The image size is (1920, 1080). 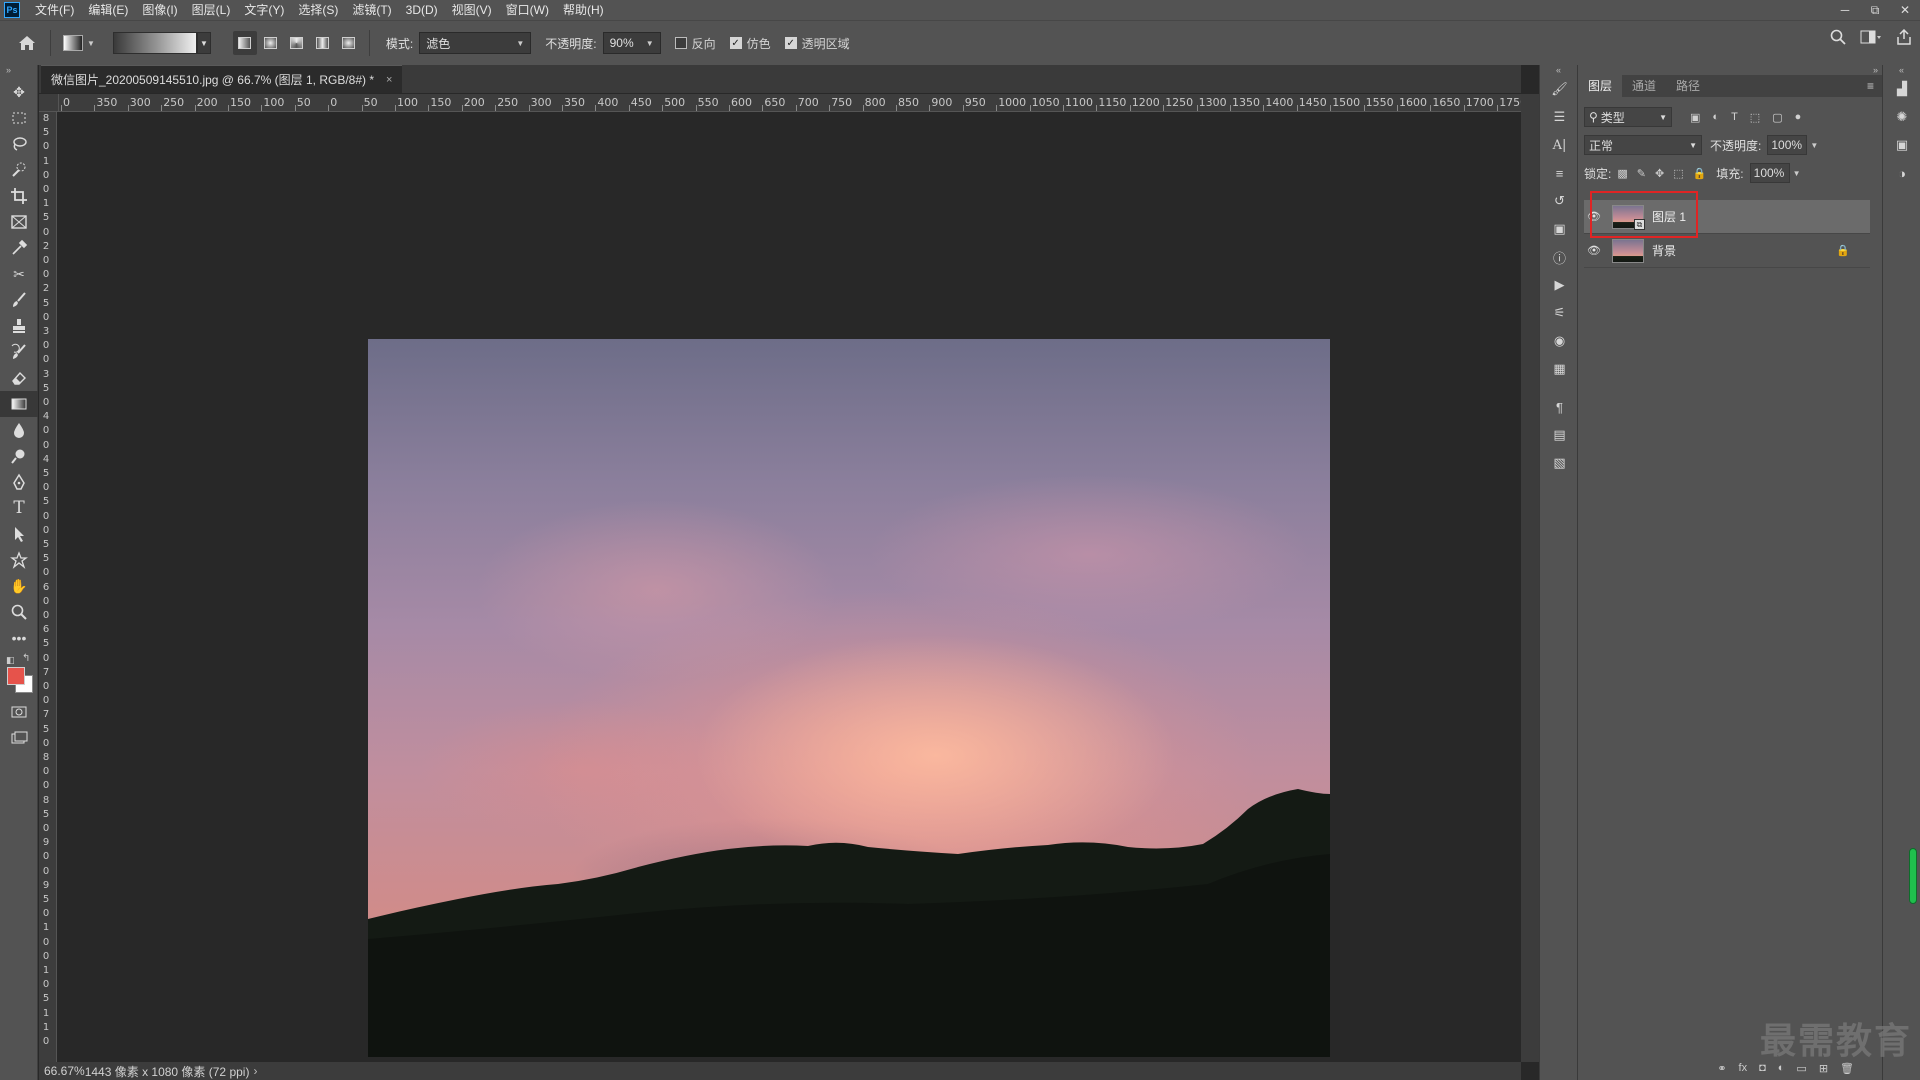 I want to click on reflected-gradient-button, so click(x=323, y=43).